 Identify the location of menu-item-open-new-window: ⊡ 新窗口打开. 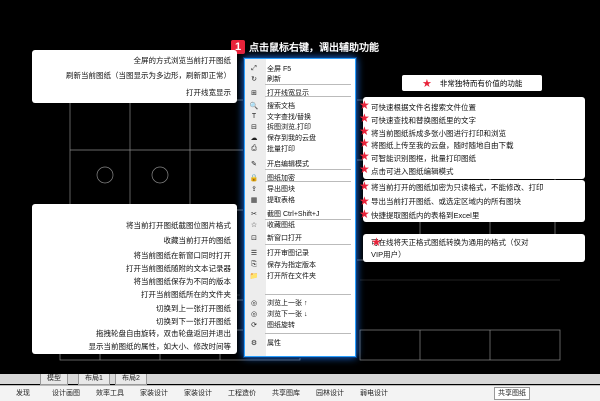
(300, 237).